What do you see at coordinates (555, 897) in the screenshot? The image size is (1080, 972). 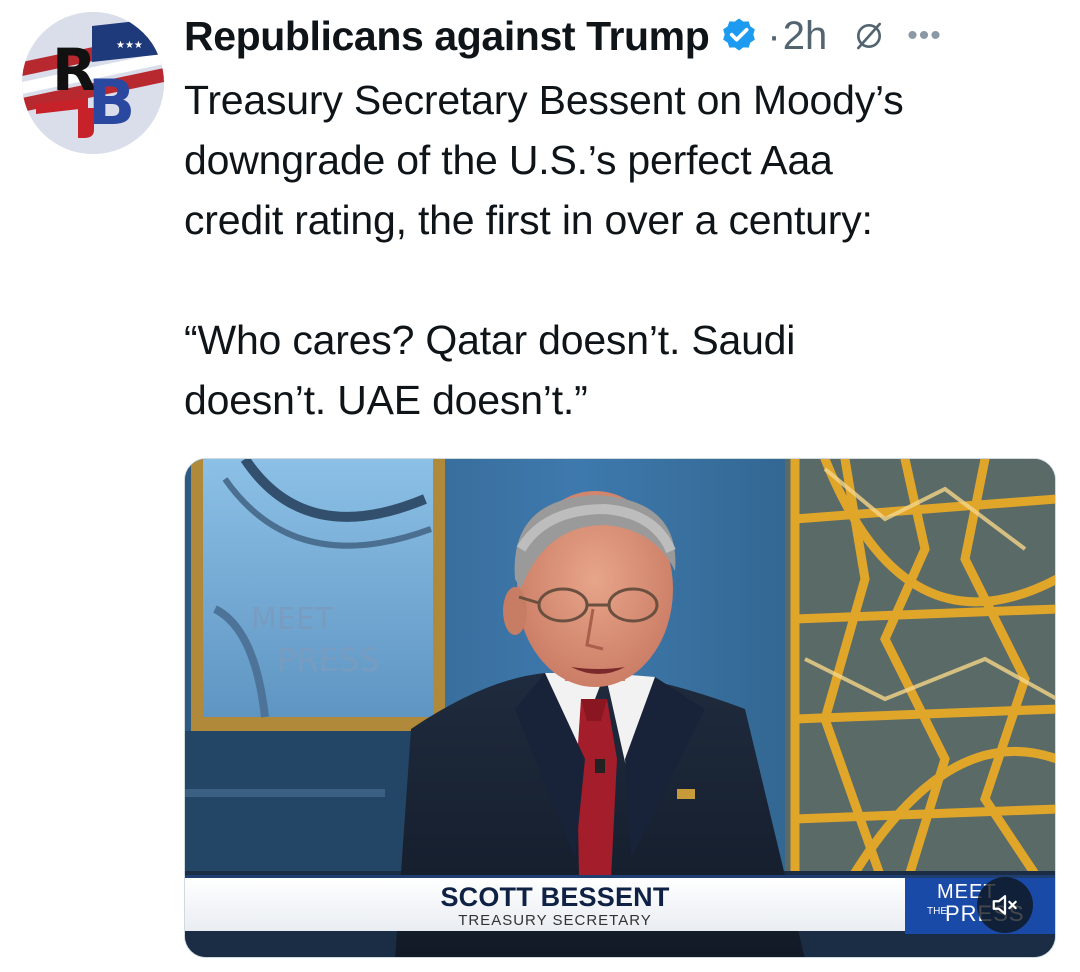 I see `chyron-name: SCOTT BESSENT` at bounding box center [555, 897].